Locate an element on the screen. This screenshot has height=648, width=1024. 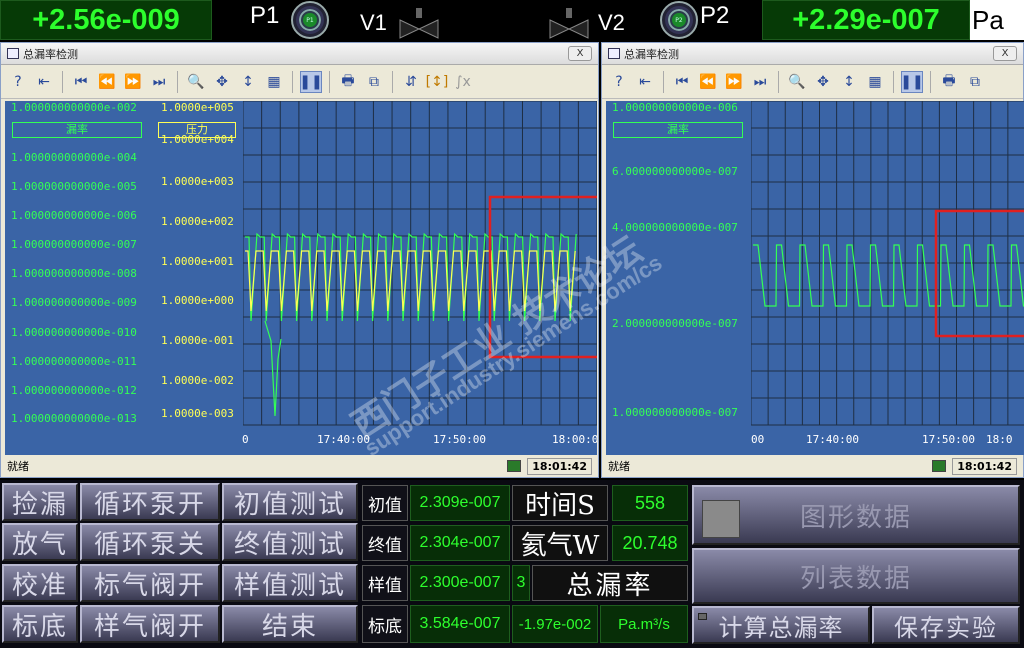
pressure-axis-tick-label: 1.0000e+001 is located at coordinates (197, 261).